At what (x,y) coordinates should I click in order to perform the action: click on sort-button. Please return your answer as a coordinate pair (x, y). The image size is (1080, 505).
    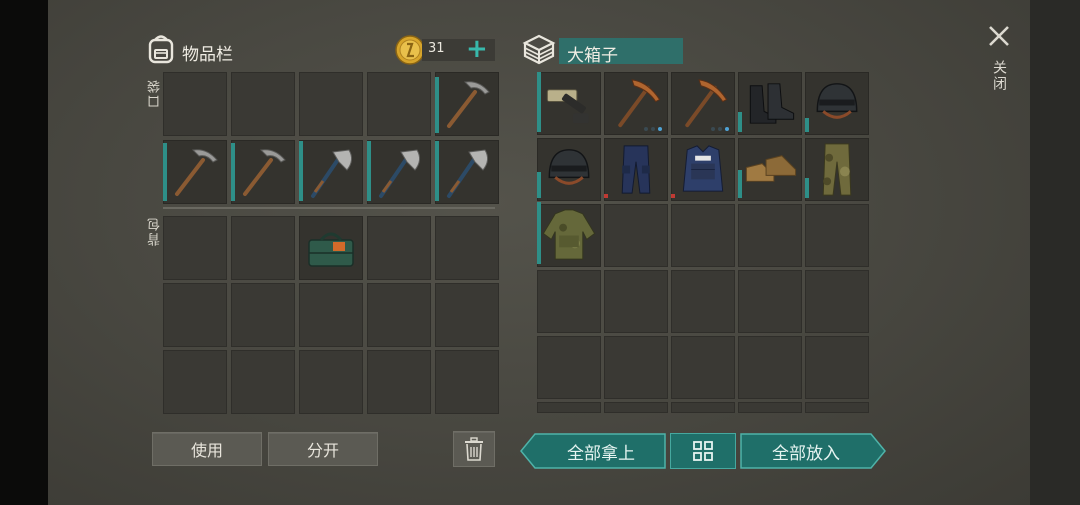
    Looking at the image, I should click on (703, 451).